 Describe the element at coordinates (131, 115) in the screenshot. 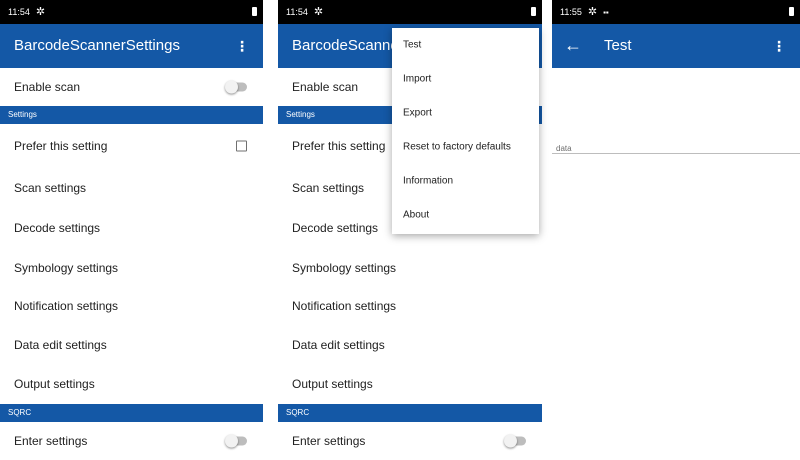

I see `section-header-settings: Settings` at that location.